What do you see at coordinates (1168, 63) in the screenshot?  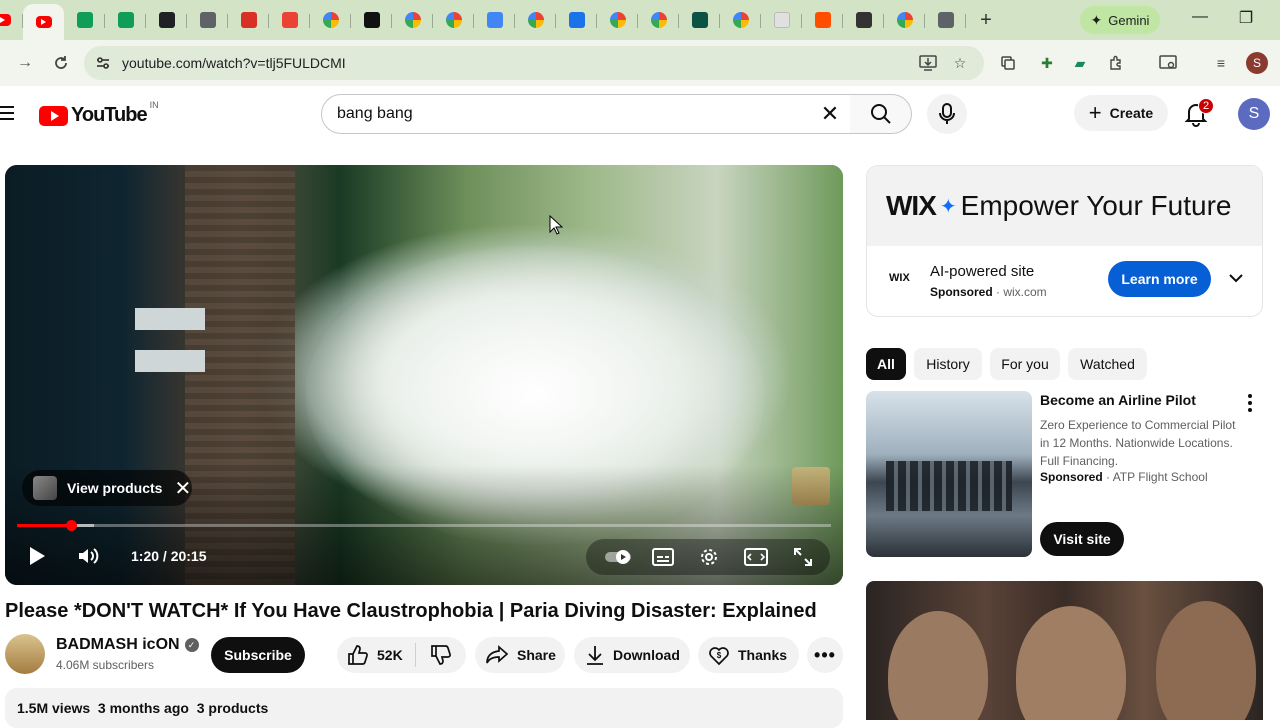 I see `cast-icon` at bounding box center [1168, 63].